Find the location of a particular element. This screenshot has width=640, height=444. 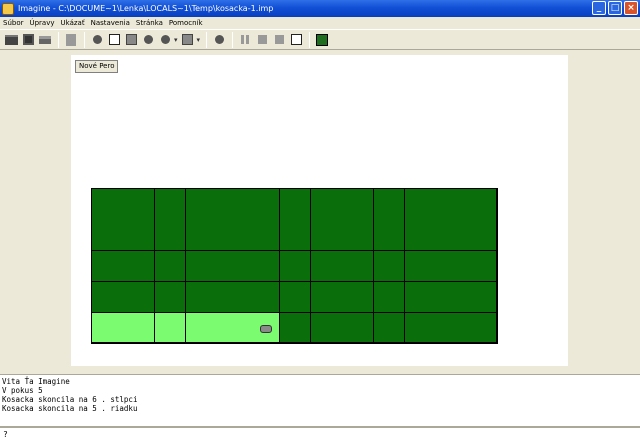

menu-edit: Úpravy is located at coordinates (41, 23).